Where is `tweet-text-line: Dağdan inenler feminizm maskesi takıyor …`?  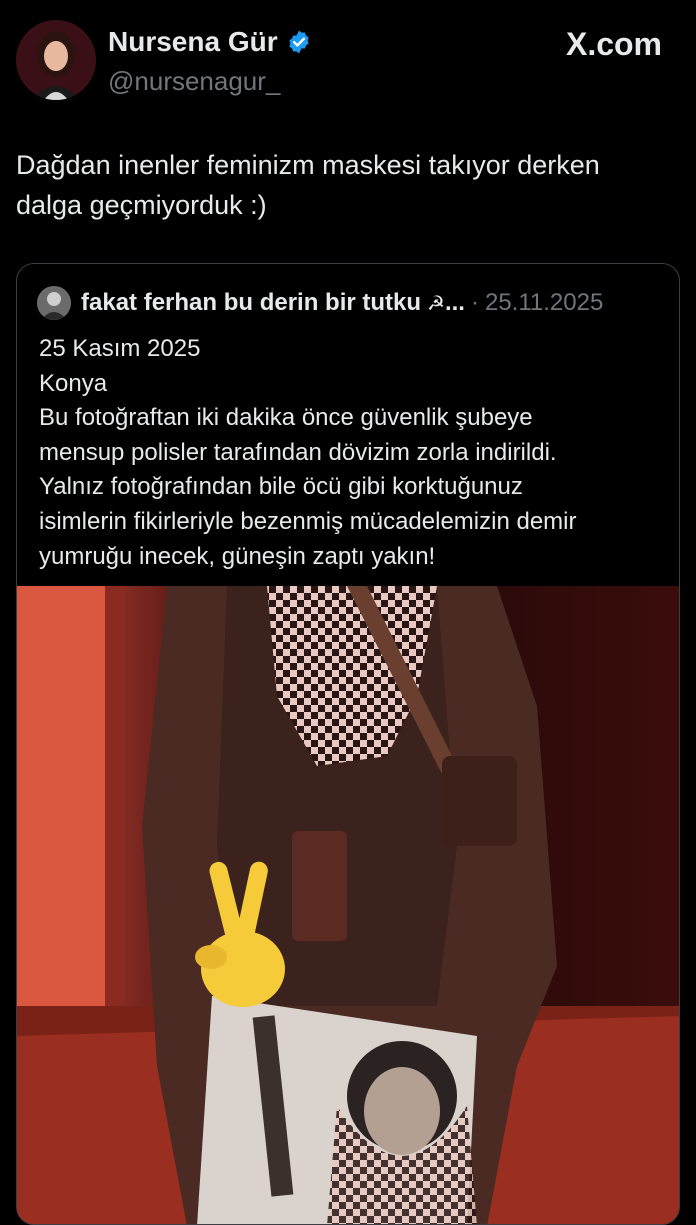
tweet-text-line: Dağdan inenler feminizm maskesi takıyor … is located at coordinates (308, 165).